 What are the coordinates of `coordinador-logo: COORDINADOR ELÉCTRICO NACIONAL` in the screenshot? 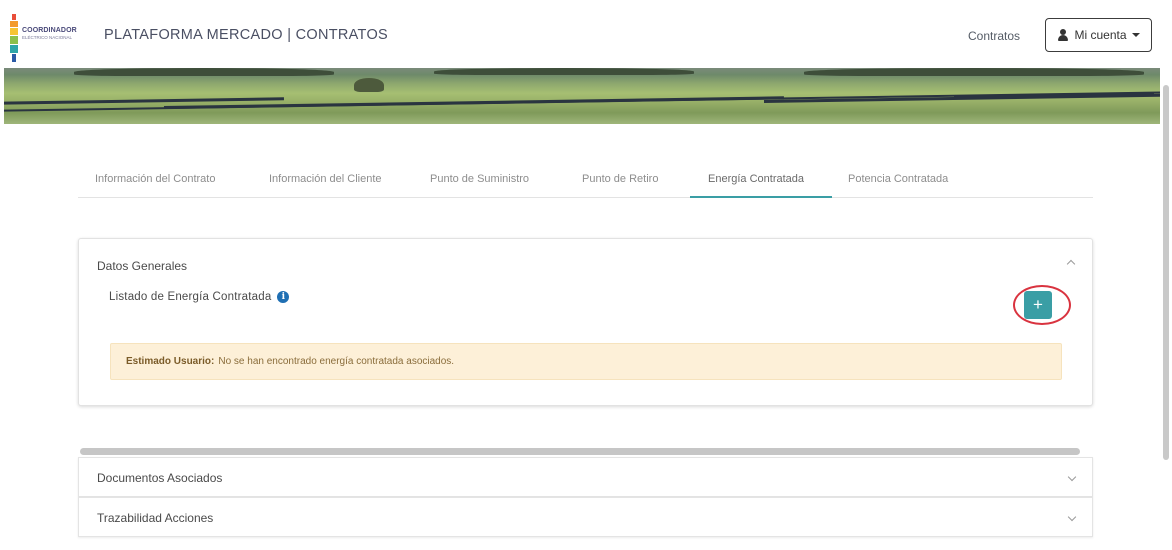 It's located at (55, 38).